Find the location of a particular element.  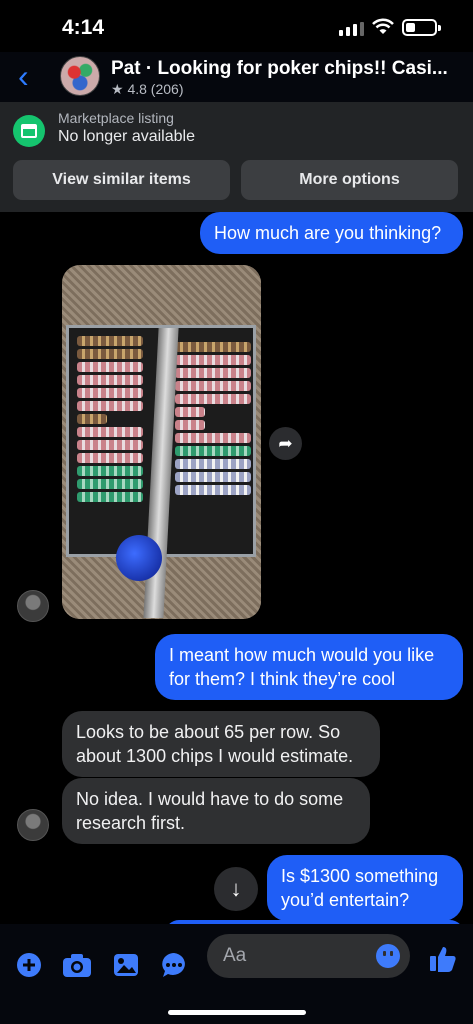

battery-icon is located at coordinates (421, 27).